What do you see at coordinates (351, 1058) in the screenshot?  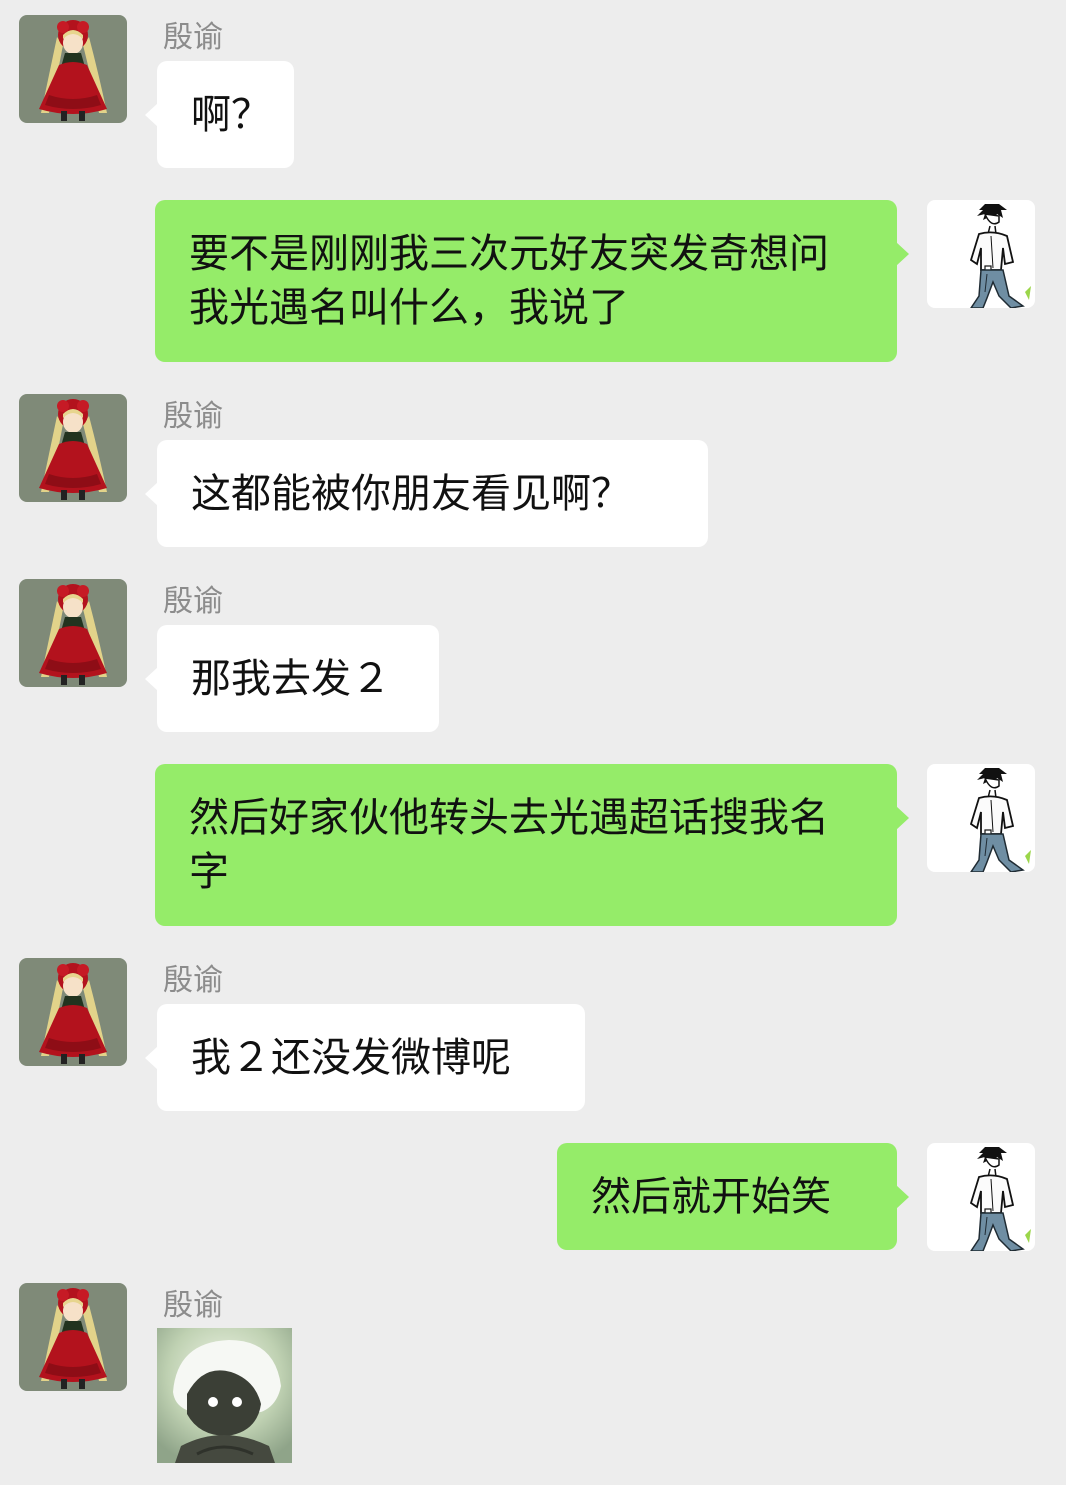 I see `message-text: 我２还没发微博呢` at bounding box center [351, 1058].